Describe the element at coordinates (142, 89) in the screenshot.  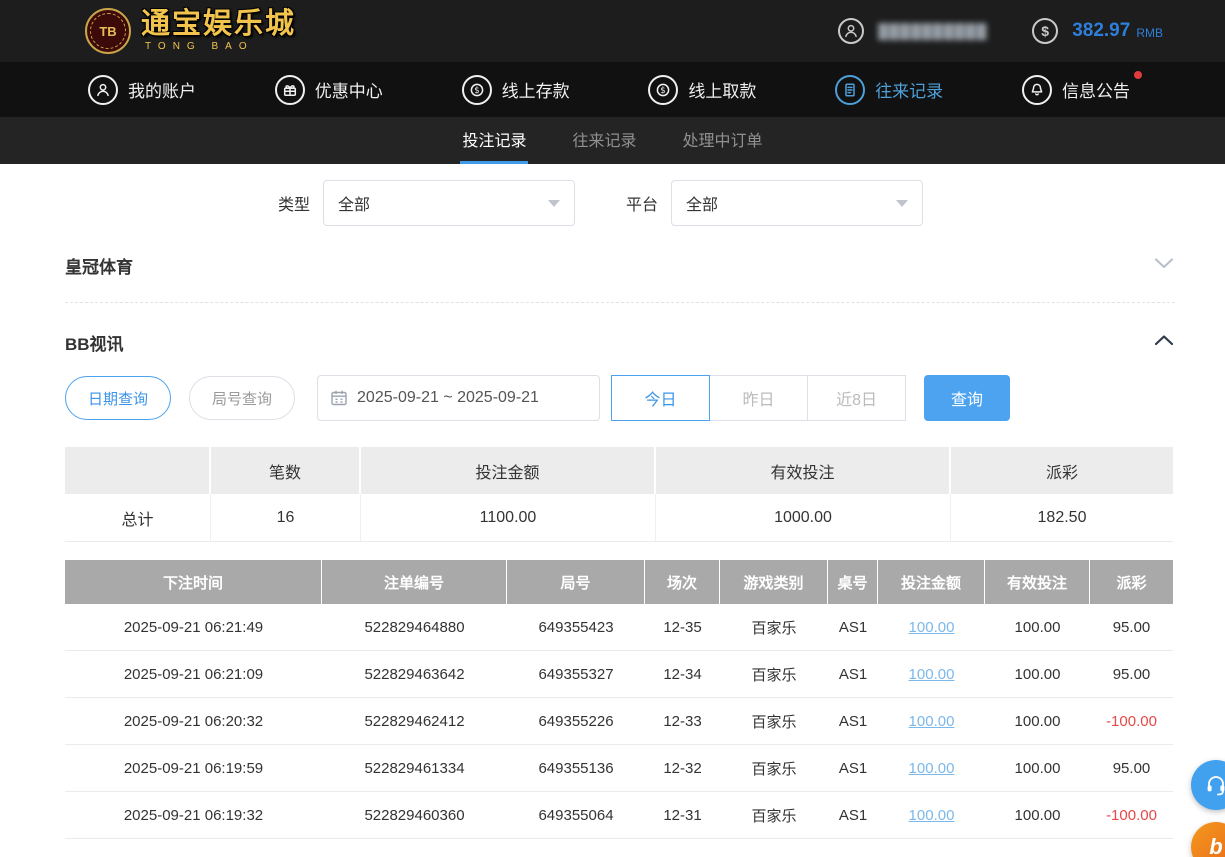
I see `nav-item-my-account: 我的账户` at that location.